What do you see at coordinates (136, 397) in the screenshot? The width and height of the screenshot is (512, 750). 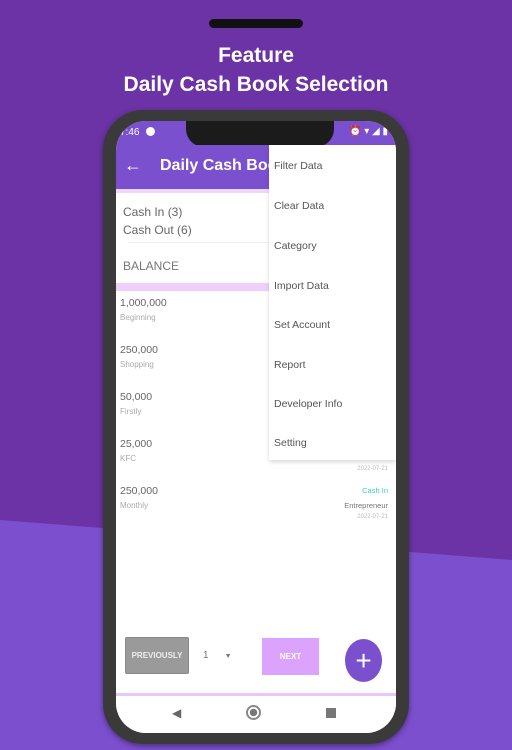 I see `entry-amount: 50,000` at bounding box center [136, 397].